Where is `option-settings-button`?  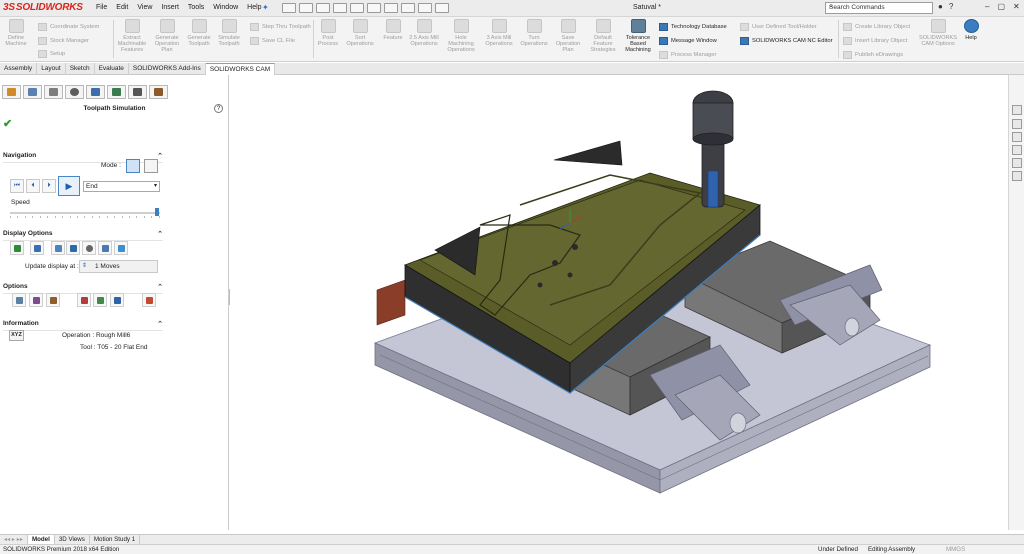 option-settings-button is located at coordinates (149, 300).